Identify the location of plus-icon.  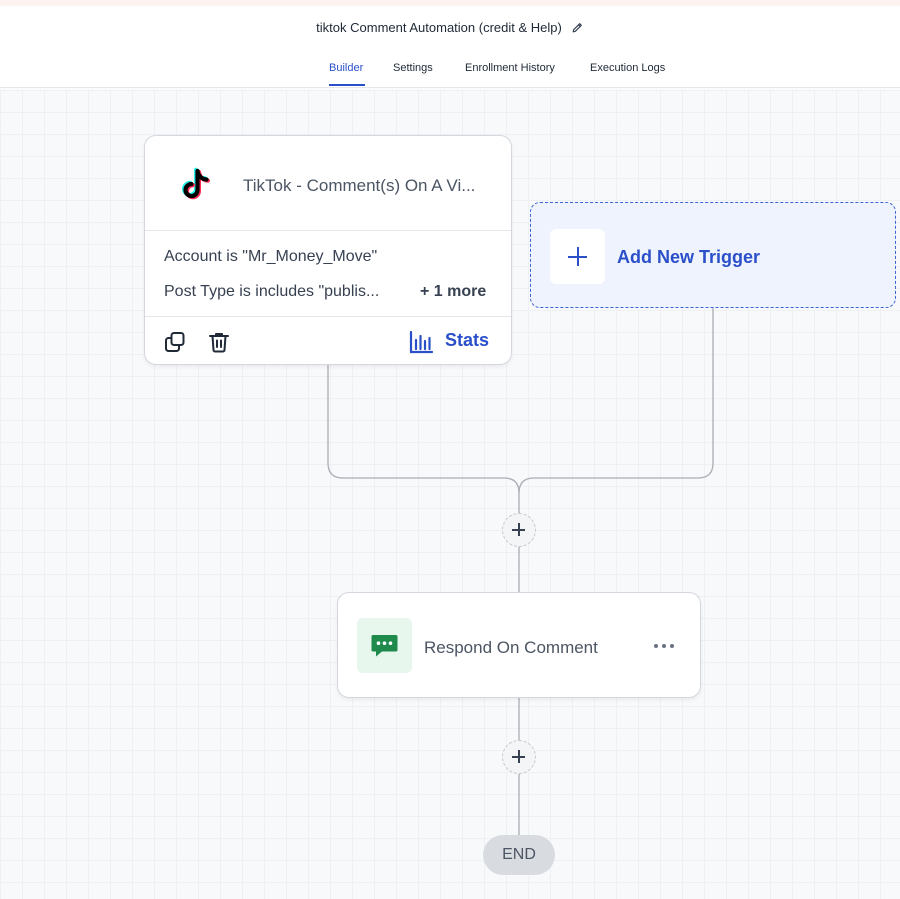
(577, 256).